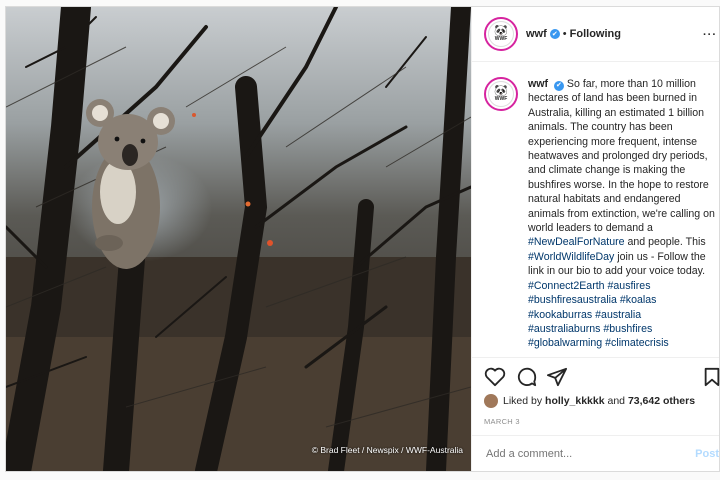  Describe the element at coordinates (560, 315) in the screenshot. I see `hashtag-link: #kookaburras` at that location.